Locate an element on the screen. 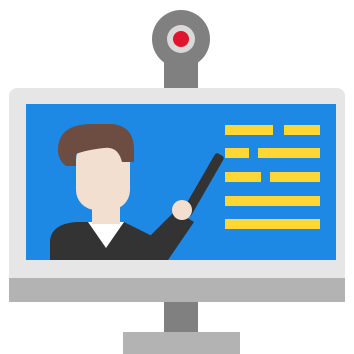  stand-base is located at coordinates (181, 343).